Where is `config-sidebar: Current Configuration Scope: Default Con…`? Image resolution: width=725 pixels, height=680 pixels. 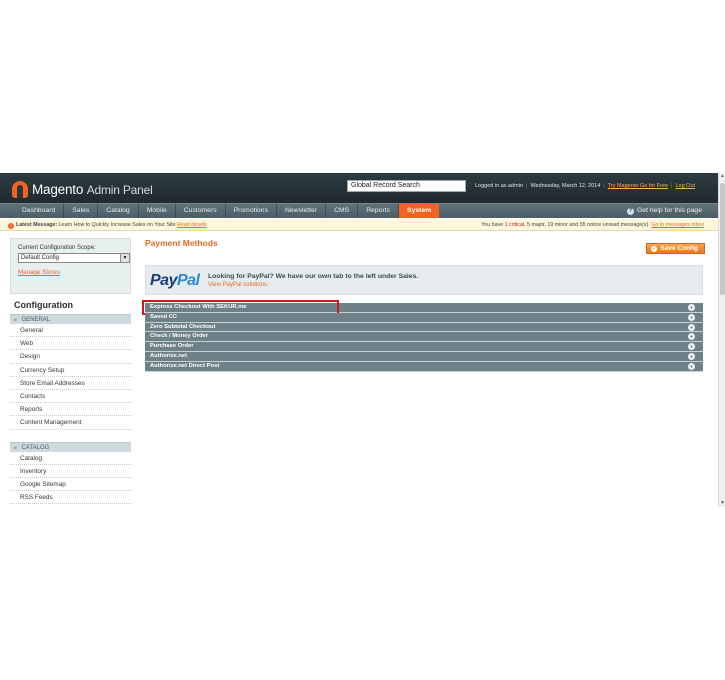 config-sidebar: Current Configuration Scope: Default Con… is located at coordinates (70, 372).